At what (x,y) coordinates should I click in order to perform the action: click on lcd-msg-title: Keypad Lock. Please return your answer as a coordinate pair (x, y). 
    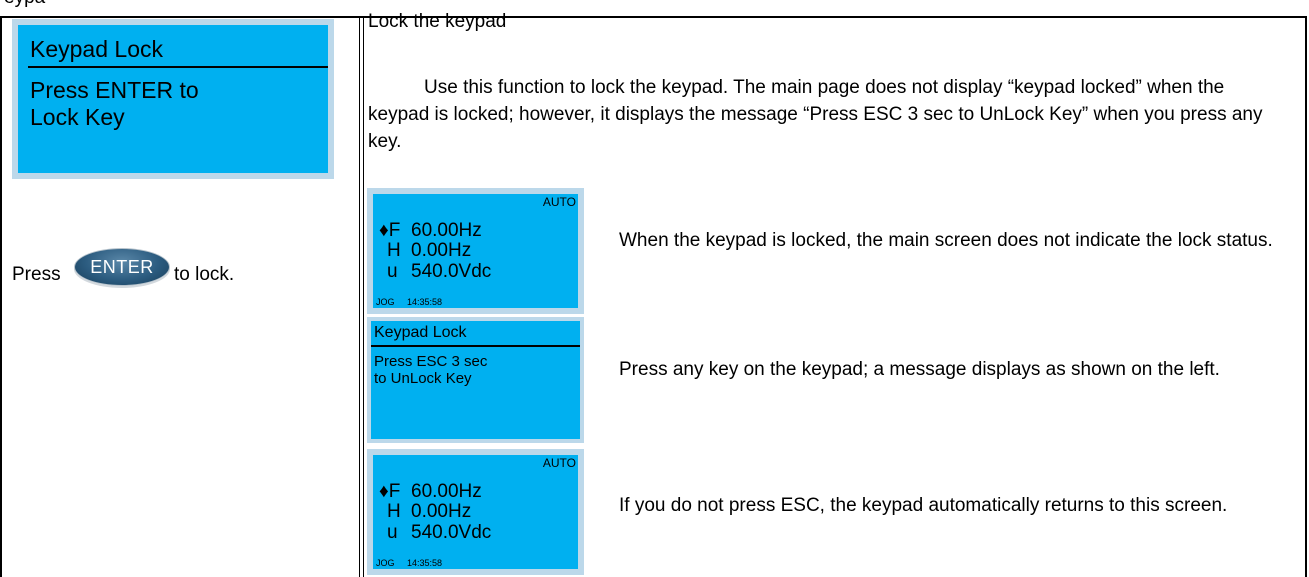
    Looking at the image, I should click on (420, 332).